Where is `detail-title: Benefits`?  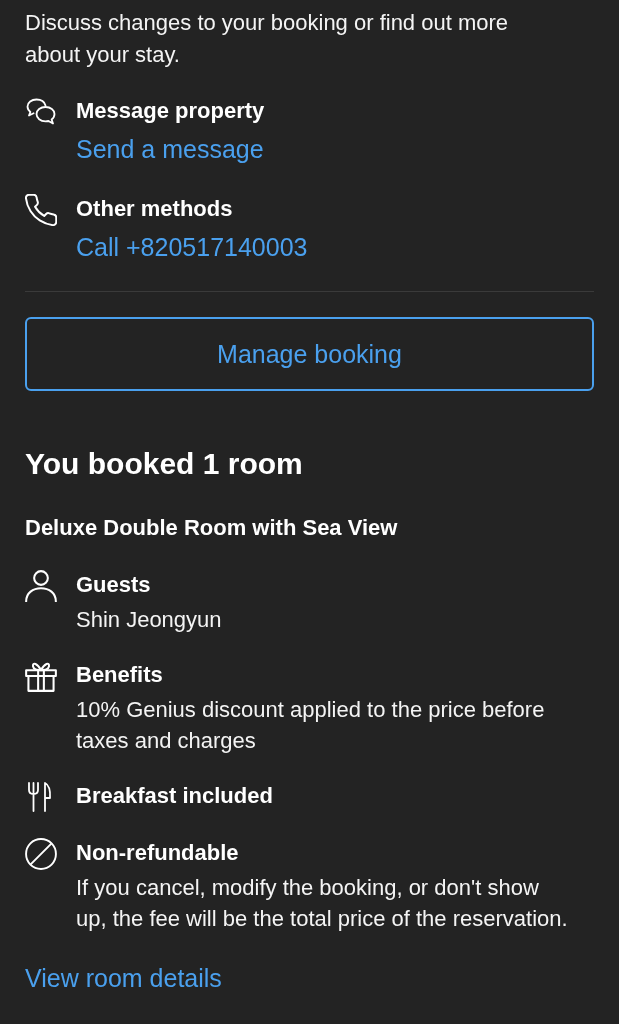 detail-title: Benefits is located at coordinates (120, 675).